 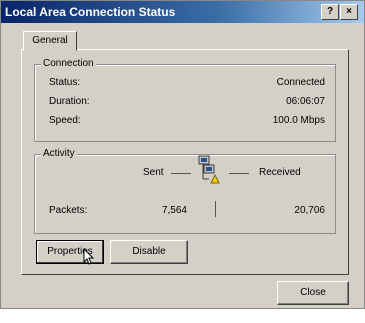 I want to click on packets-received-value: 20,706, so click(x=309, y=210).